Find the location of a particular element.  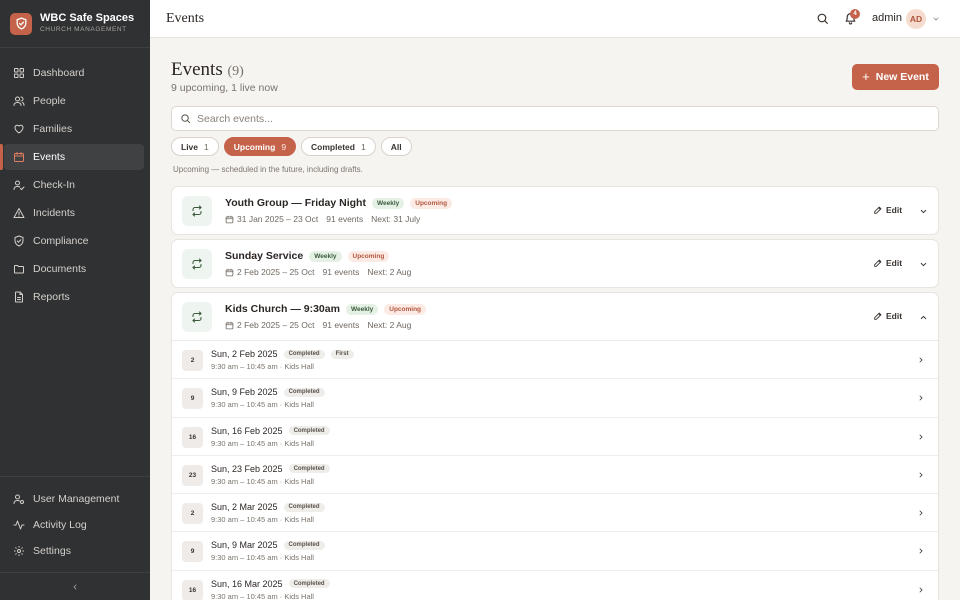

sidebar-item-compliance: Compliance is located at coordinates (74, 241).